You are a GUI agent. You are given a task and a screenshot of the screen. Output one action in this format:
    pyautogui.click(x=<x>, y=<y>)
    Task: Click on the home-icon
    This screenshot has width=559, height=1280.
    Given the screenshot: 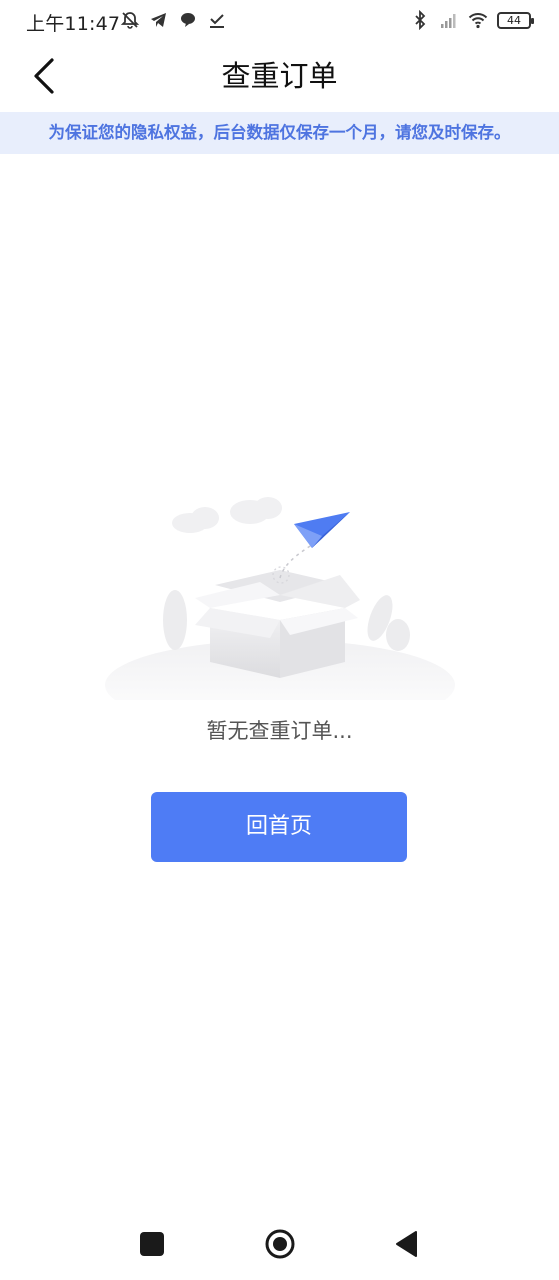 What is the action you would take?
    pyautogui.click(x=280, y=1244)
    